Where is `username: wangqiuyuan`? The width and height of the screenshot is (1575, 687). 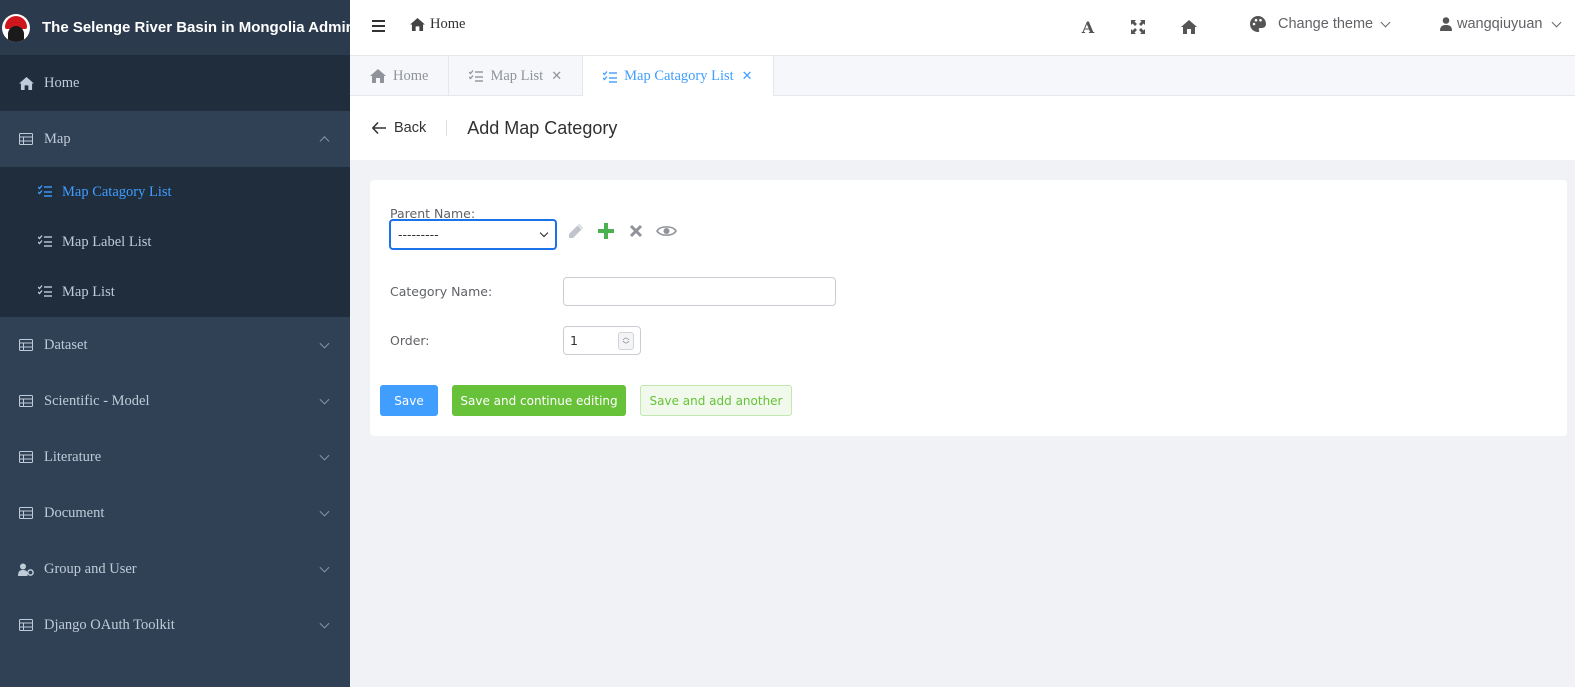
username: wangqiuyuan is located at coordinates (1500, 24).